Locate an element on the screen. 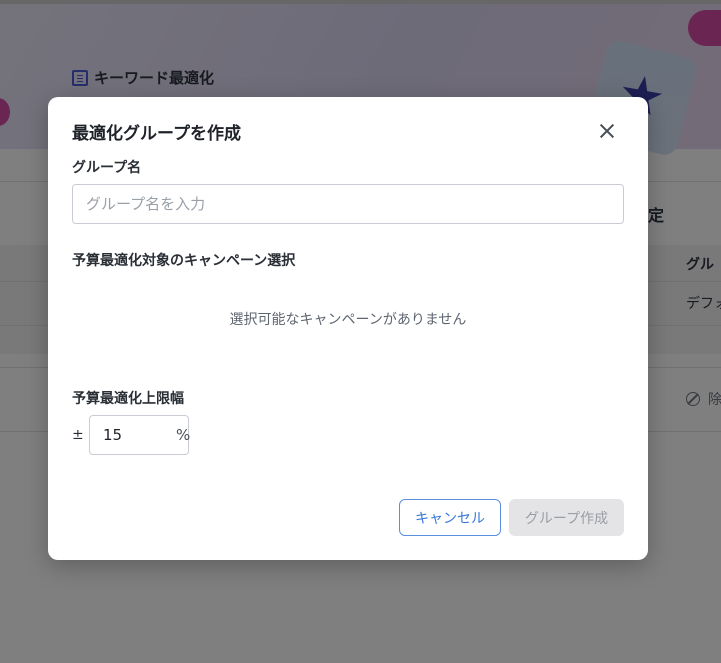 This screenshot has height=663, width=721. create-group-button: グループ作成 is located at coordinates (566, 517).